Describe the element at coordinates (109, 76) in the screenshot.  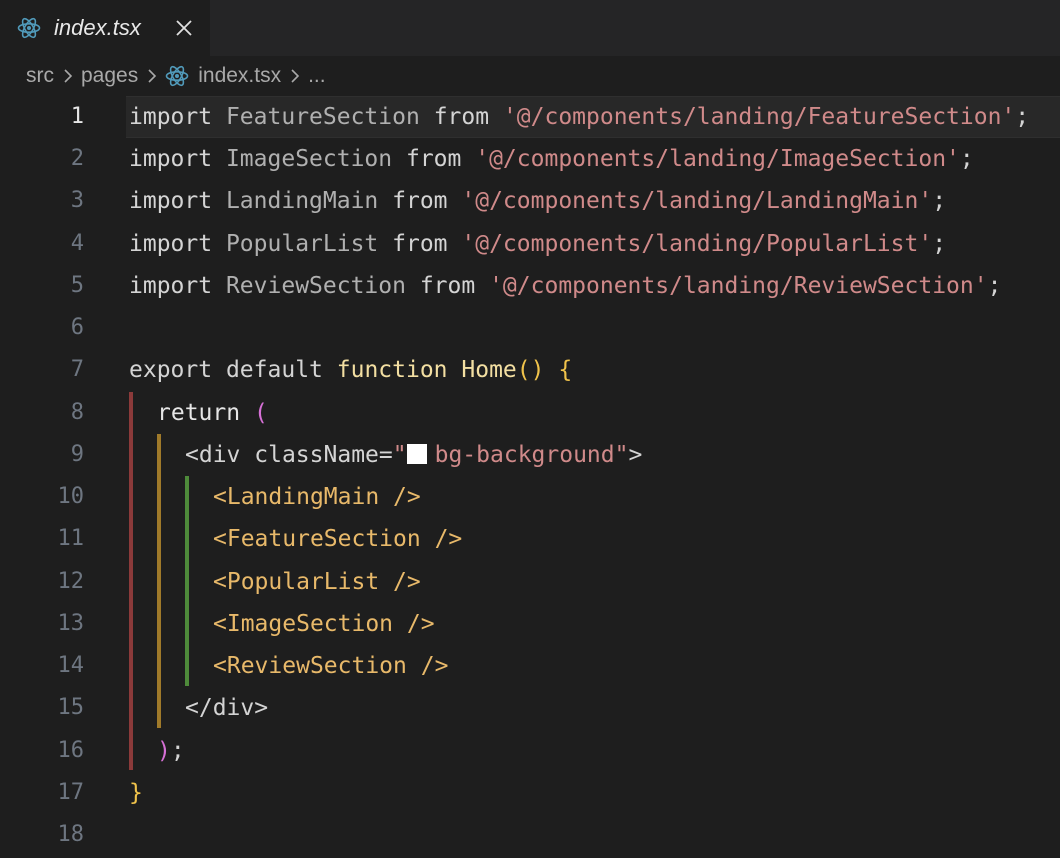
I see `breadcrumb-pages: pages` at that location.